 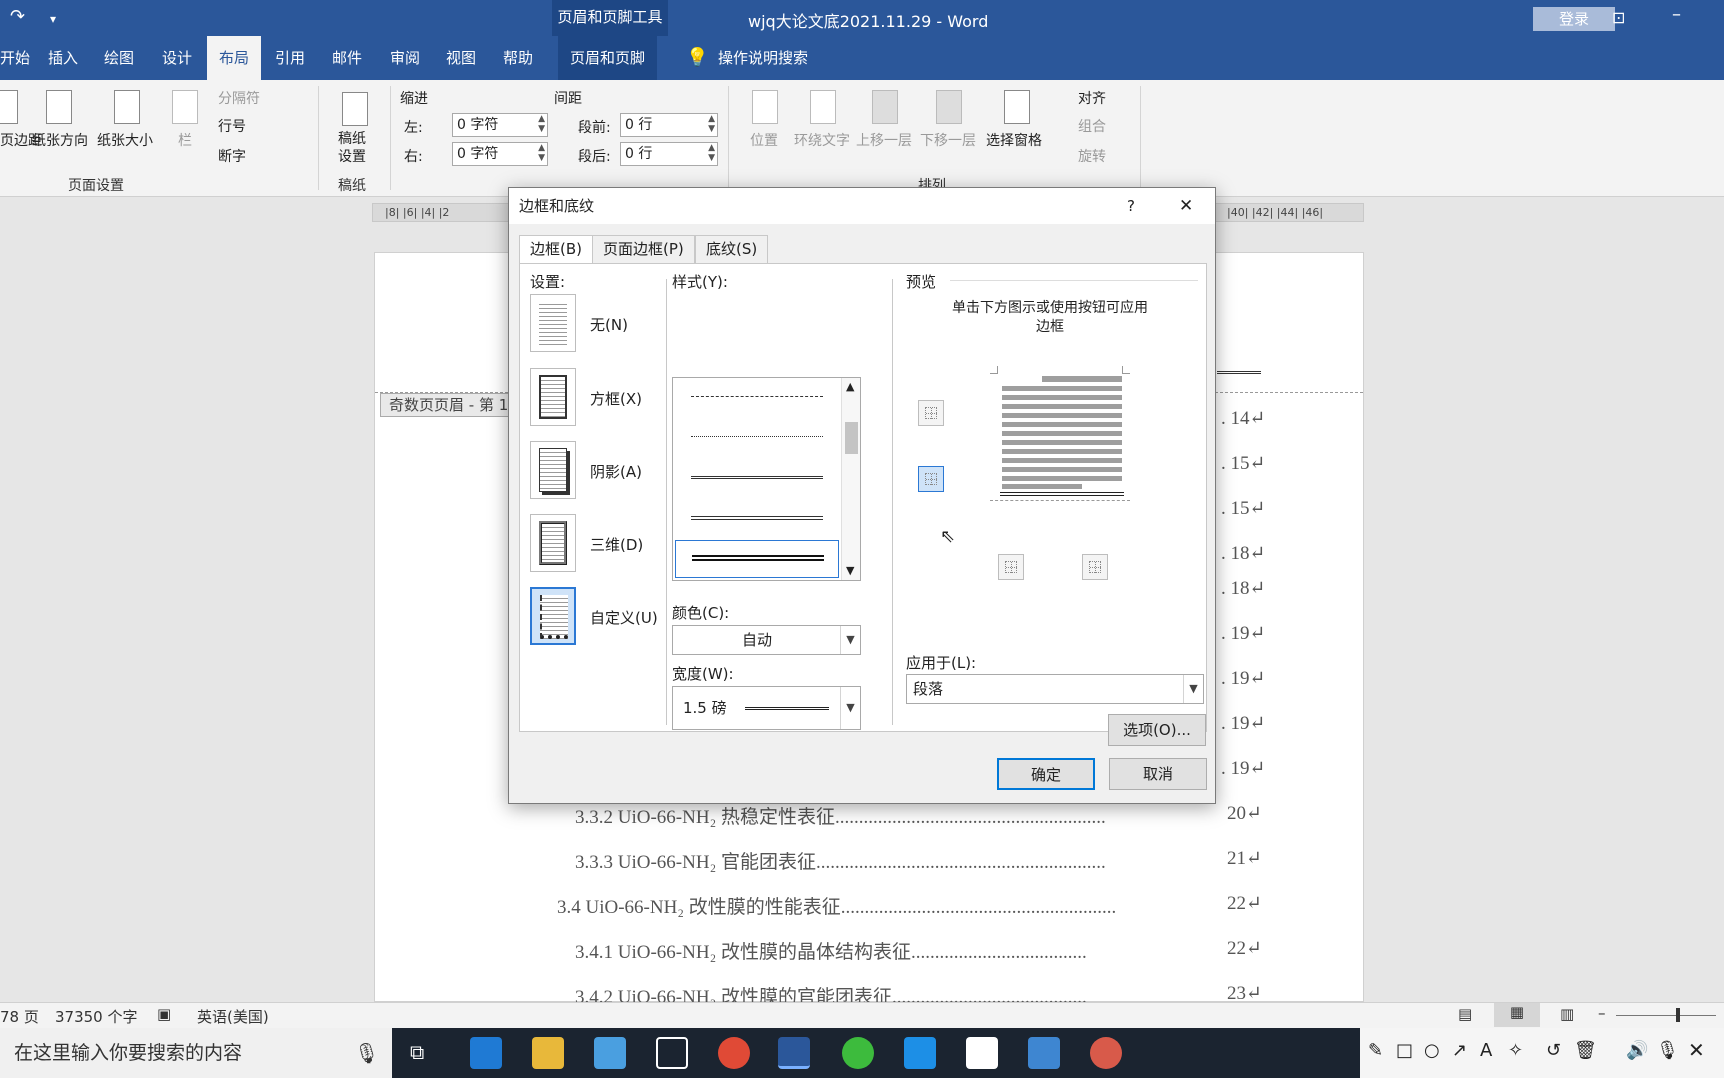 What do you see at coordinates (233, 1016) in the screenshot?
I see `language-indicator: 英语(美国)` at bounding box center [233, 1016].